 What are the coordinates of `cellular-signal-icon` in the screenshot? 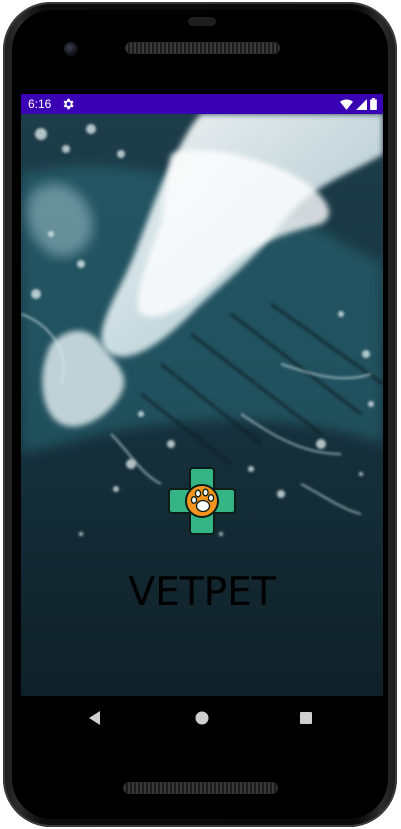 It's located at (361, 104).